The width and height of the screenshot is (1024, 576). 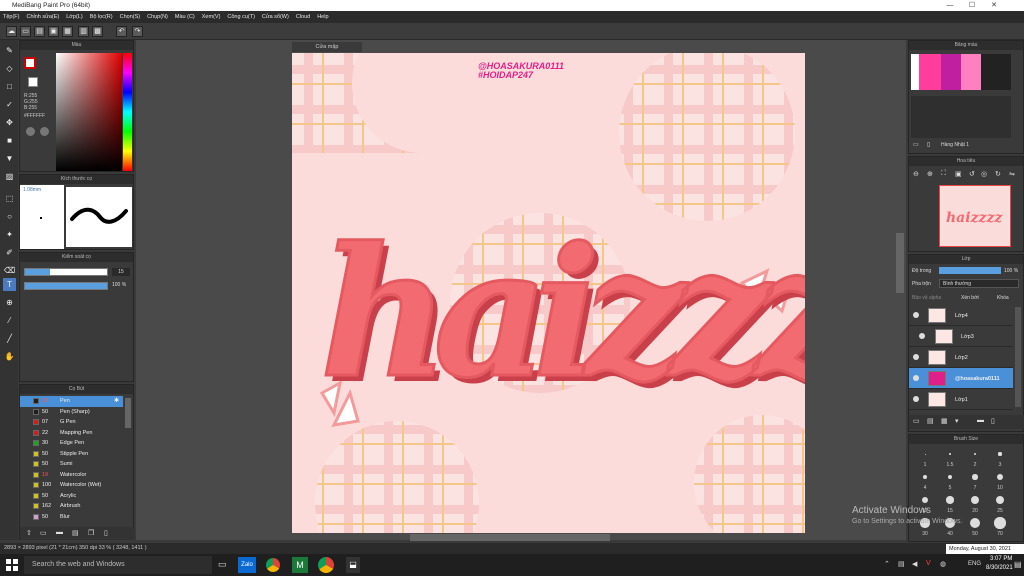 What do you see at coordinates (1001, 559) in the screenshot?
I see `clock-time: 3:07 PM` at bounding box center [1001, 559].